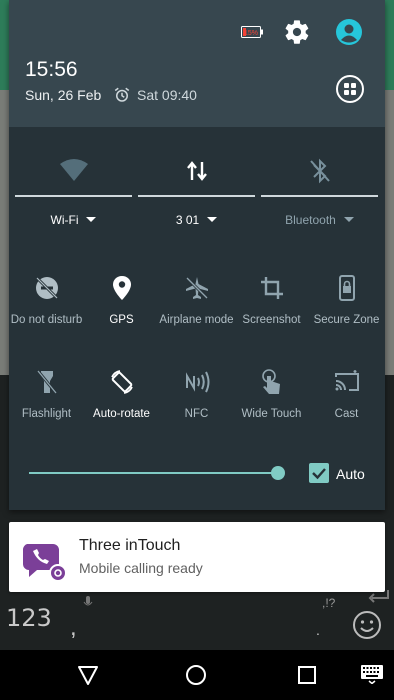 The height and width of the screenshot is (700, 394). Describe the element at coordinates (319, 171) in the screenshot. I see `bluetooth-off-icon` at that location.